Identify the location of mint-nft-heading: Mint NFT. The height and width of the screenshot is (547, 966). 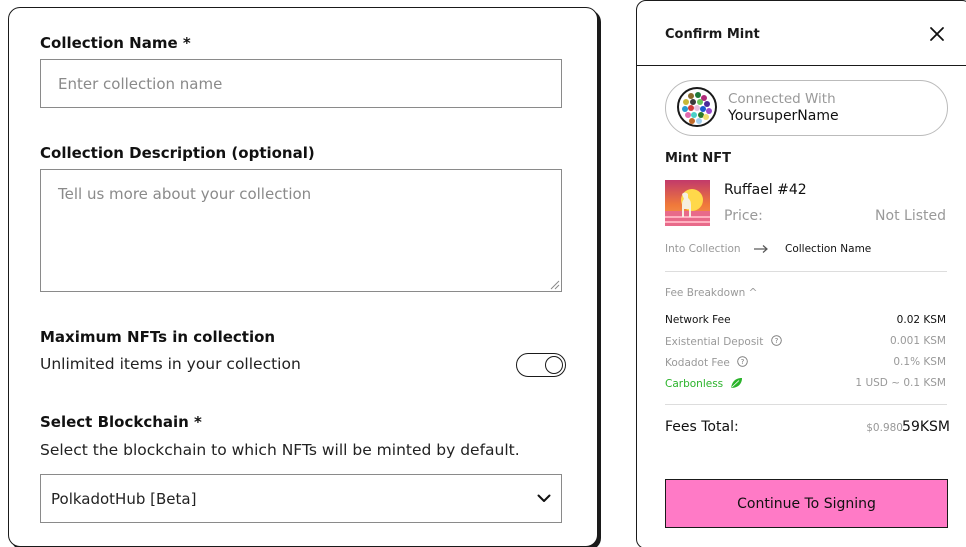
(698, 158).